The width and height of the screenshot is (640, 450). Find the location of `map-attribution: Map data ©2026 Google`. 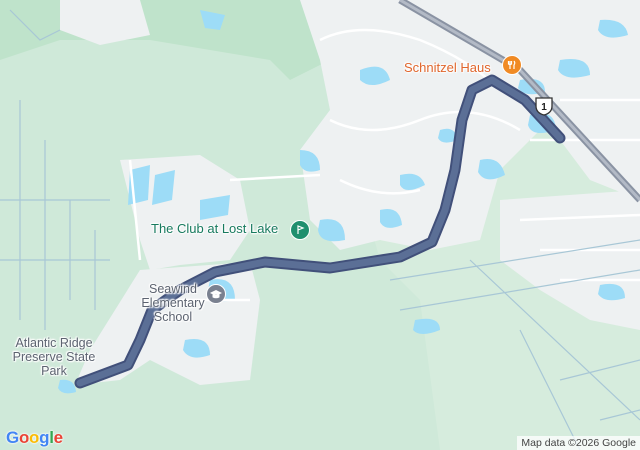

map-attribution: Map data ©2026 Google is located at coordinates (578, 443).